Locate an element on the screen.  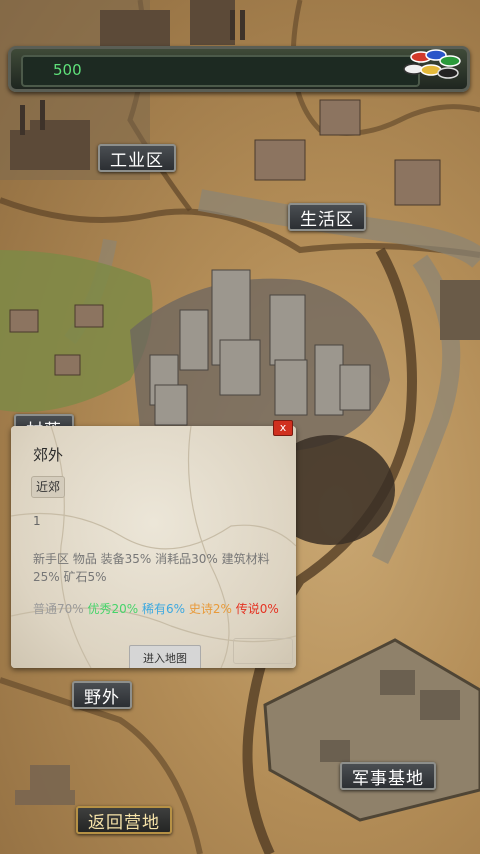
rarity-list: 普通70% 优秀20% 稀有6% 史诗2% 传说0% is located at coordinates (159, 609).